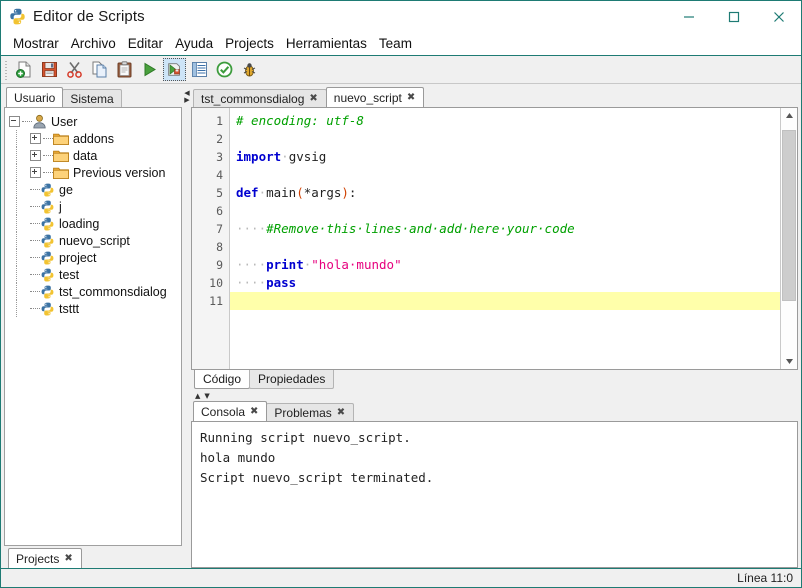  What do you see at coordinates (24, 69) in the screenshot?
I see `new-file-button` at bounding box center [24, 69].